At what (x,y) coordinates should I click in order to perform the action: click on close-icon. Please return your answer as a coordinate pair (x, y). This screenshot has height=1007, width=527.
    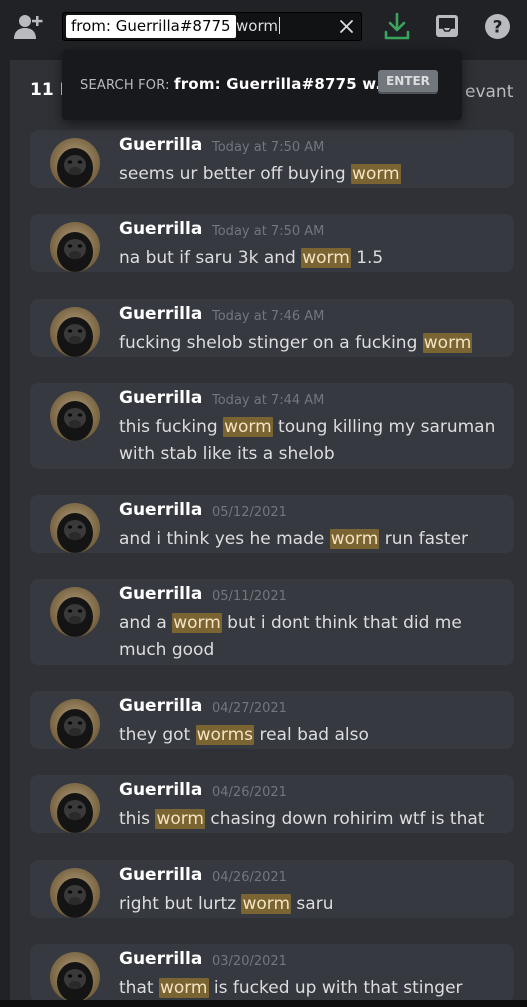
    Looking at the image, I should click on (346, 26).